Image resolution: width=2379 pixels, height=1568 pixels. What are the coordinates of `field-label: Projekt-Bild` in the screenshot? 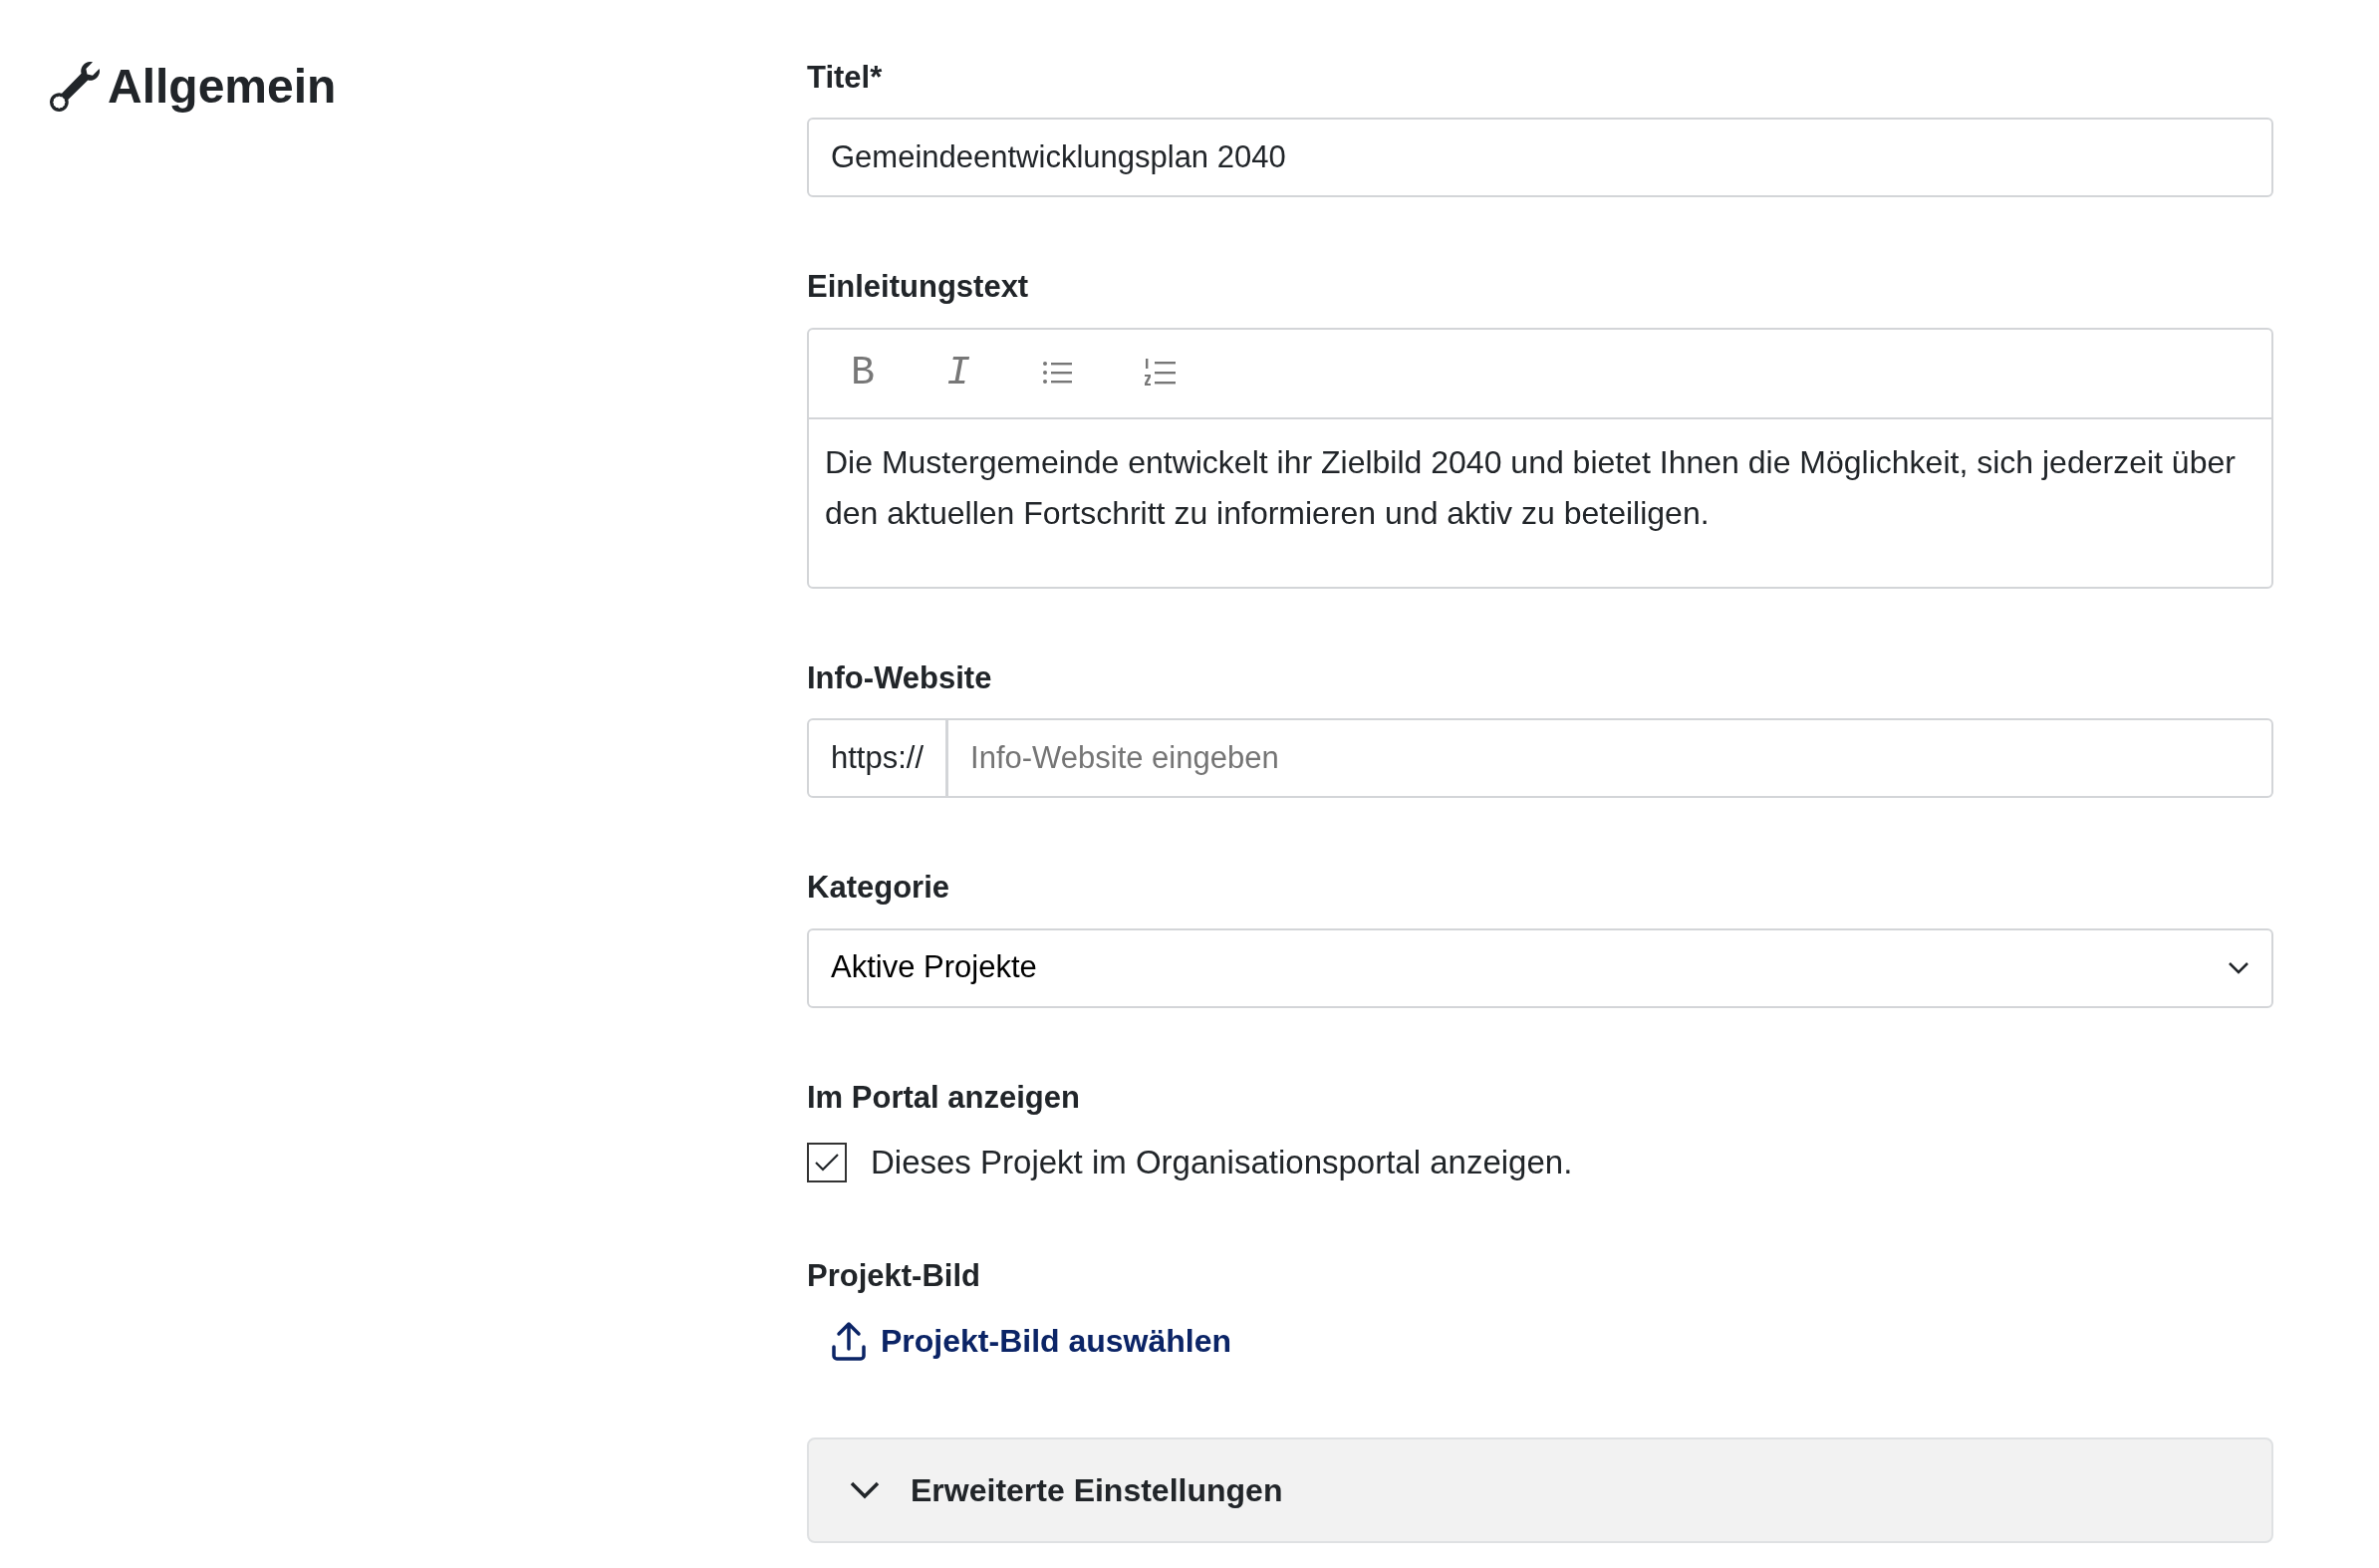 It's located at (894, 1276).